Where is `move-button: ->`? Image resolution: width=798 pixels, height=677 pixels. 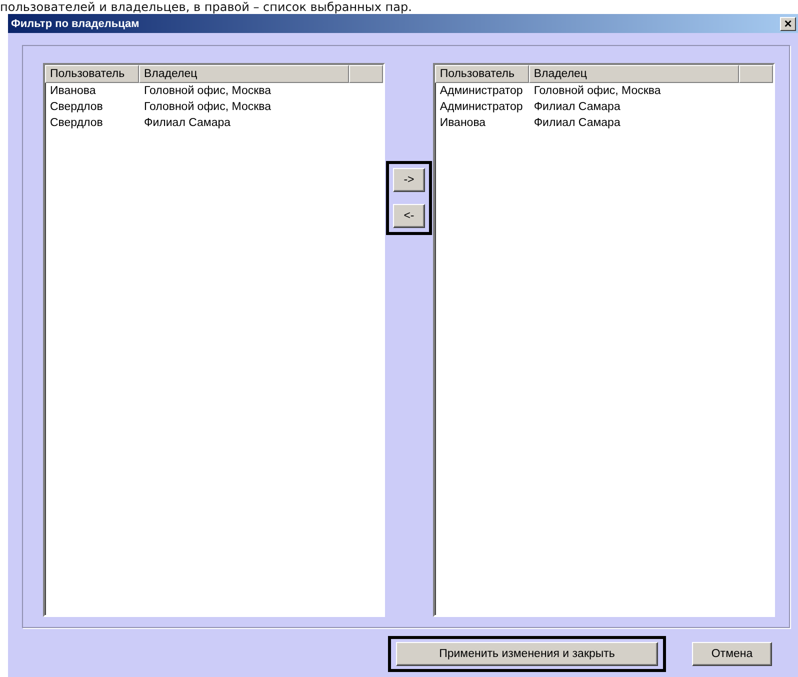
move-button: -> is located at coordinates (409, 180).